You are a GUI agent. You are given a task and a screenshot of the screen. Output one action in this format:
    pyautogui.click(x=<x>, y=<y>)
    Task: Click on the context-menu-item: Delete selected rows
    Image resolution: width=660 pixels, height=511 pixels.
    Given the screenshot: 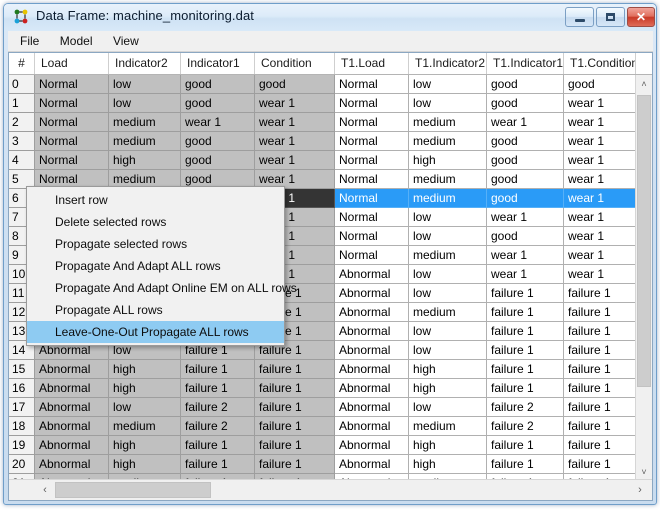 What is the action you would take?
    pyautogui.click(x=155, y=222)
    